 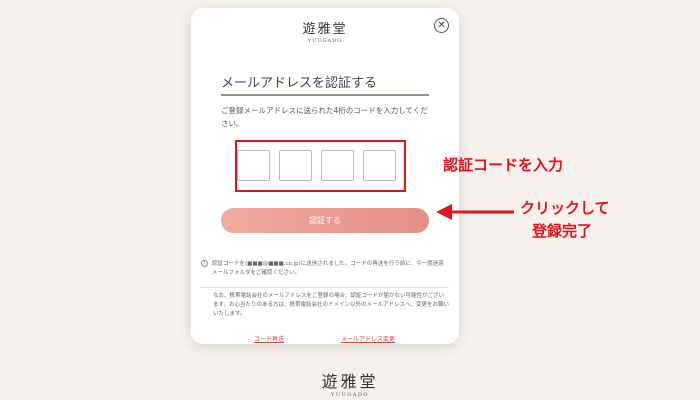 What do you see at coordinates (565, 208) in the screenshot?
I see `annotation-click: クリックして` at bounding box center [565, 208].